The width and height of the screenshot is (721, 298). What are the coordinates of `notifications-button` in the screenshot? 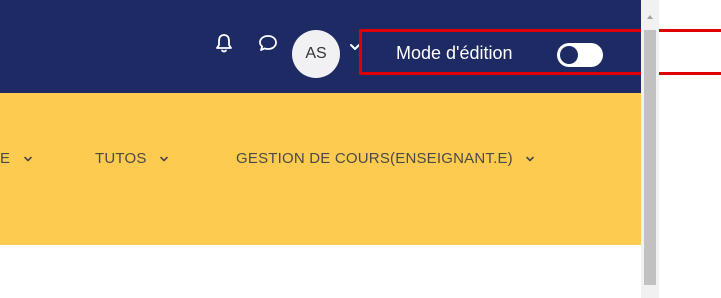 It's located at (224, 43).